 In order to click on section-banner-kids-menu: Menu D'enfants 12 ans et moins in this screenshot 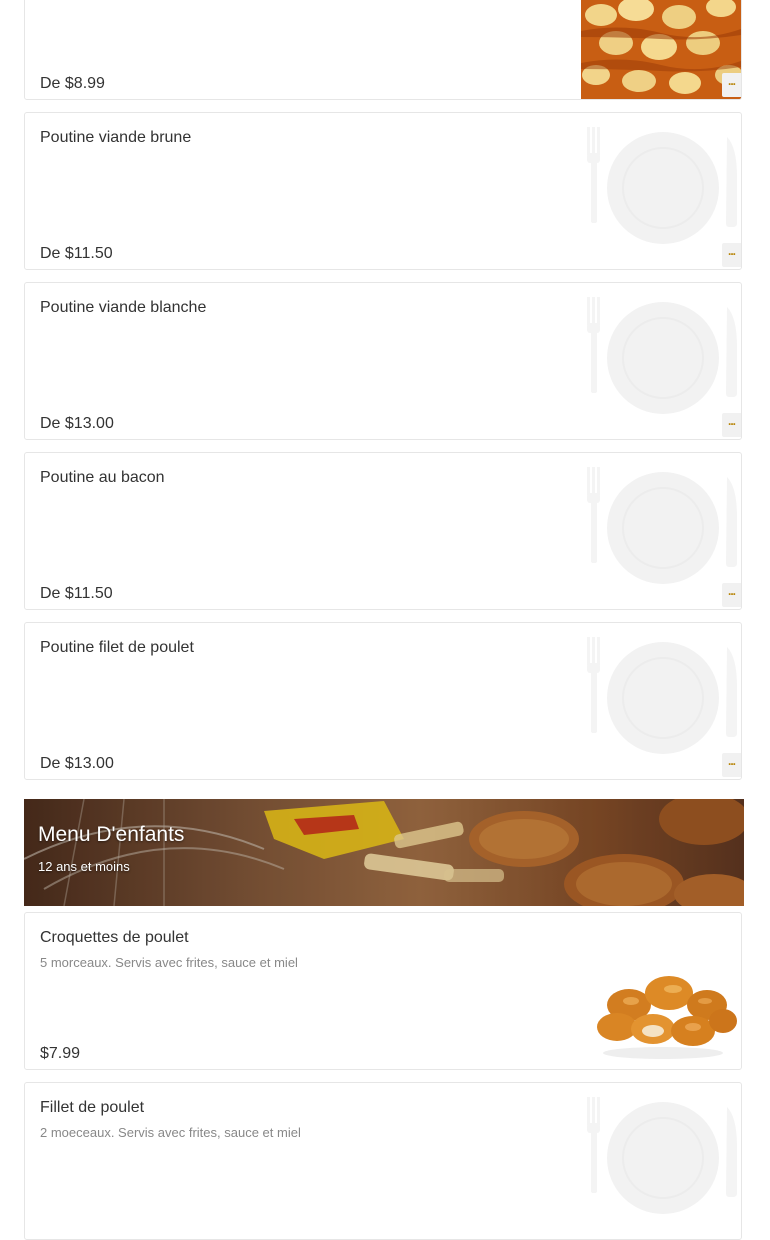, I will do `click(384, 852)`.